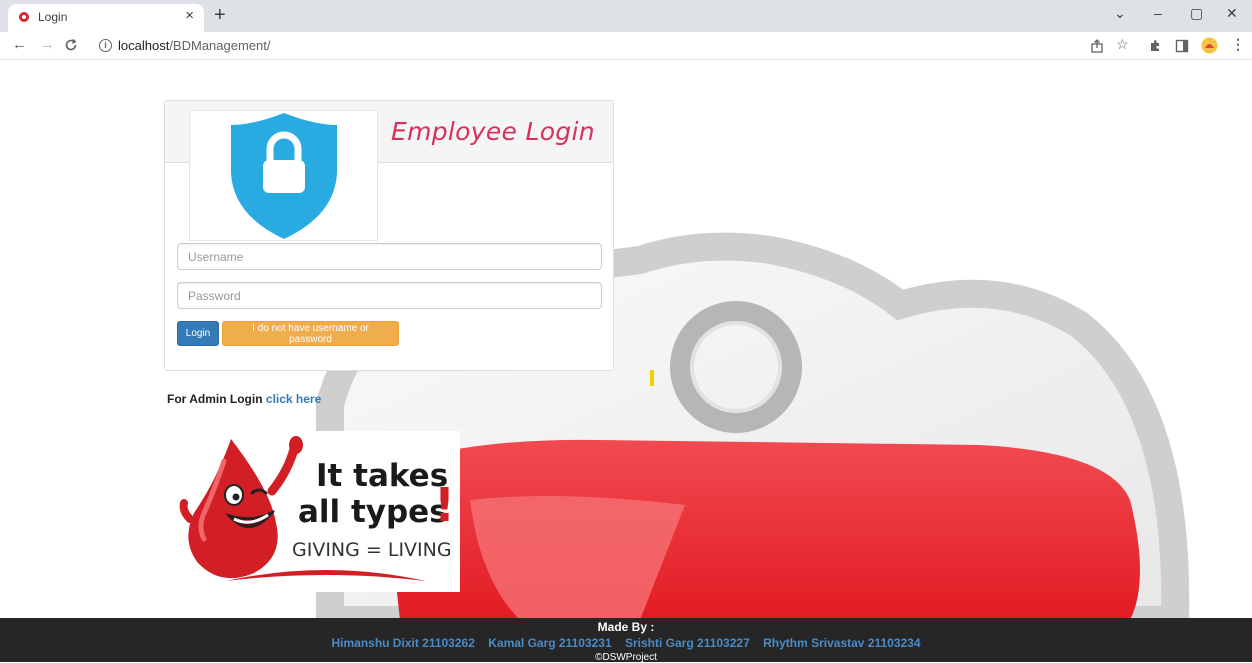 Image resolution: width=1252 pixels, height=663 pixels. What do you see at coordinates (389, 295) in the screenshot?
I see `password-input` at bounding box center [389, 295].